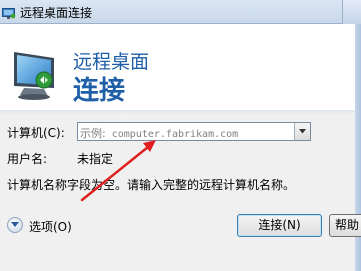 Image resolution: width=361 pixels, height=271 pixels. Describe the element at coordinates (27, 159) in the screenshot. I see `username-label: 用户名:` at that location.